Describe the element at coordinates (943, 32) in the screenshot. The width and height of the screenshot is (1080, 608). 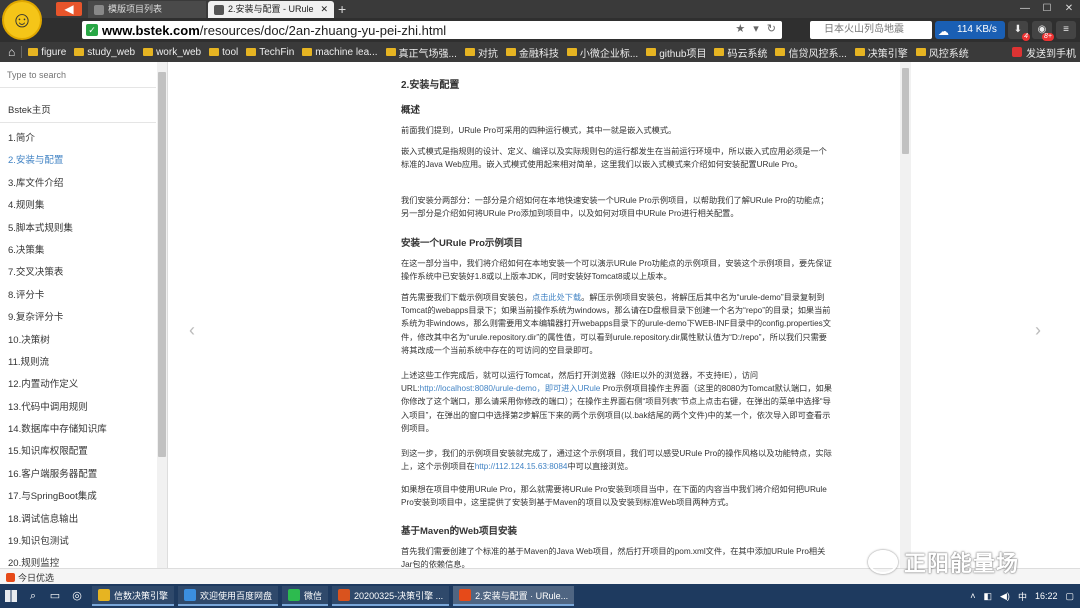
I see `cloud-icon: ☁` at that location.